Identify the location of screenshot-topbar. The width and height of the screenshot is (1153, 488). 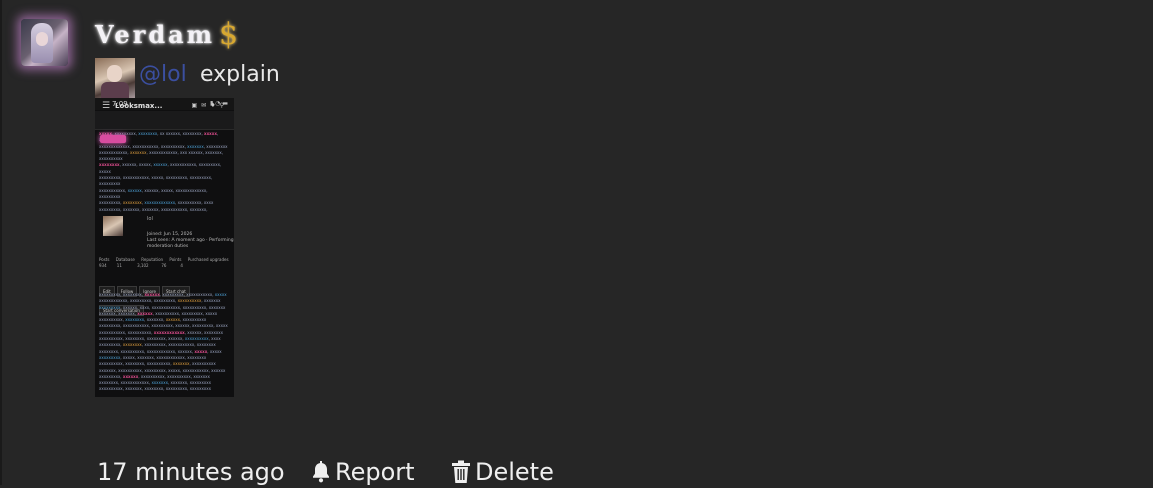
(164, 120).